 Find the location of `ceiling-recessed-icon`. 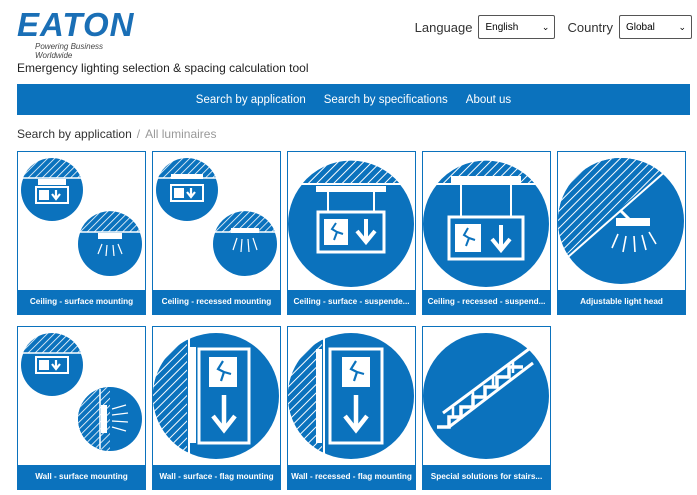

ceiling-recessed-icon is located at coordinates (216, 216).